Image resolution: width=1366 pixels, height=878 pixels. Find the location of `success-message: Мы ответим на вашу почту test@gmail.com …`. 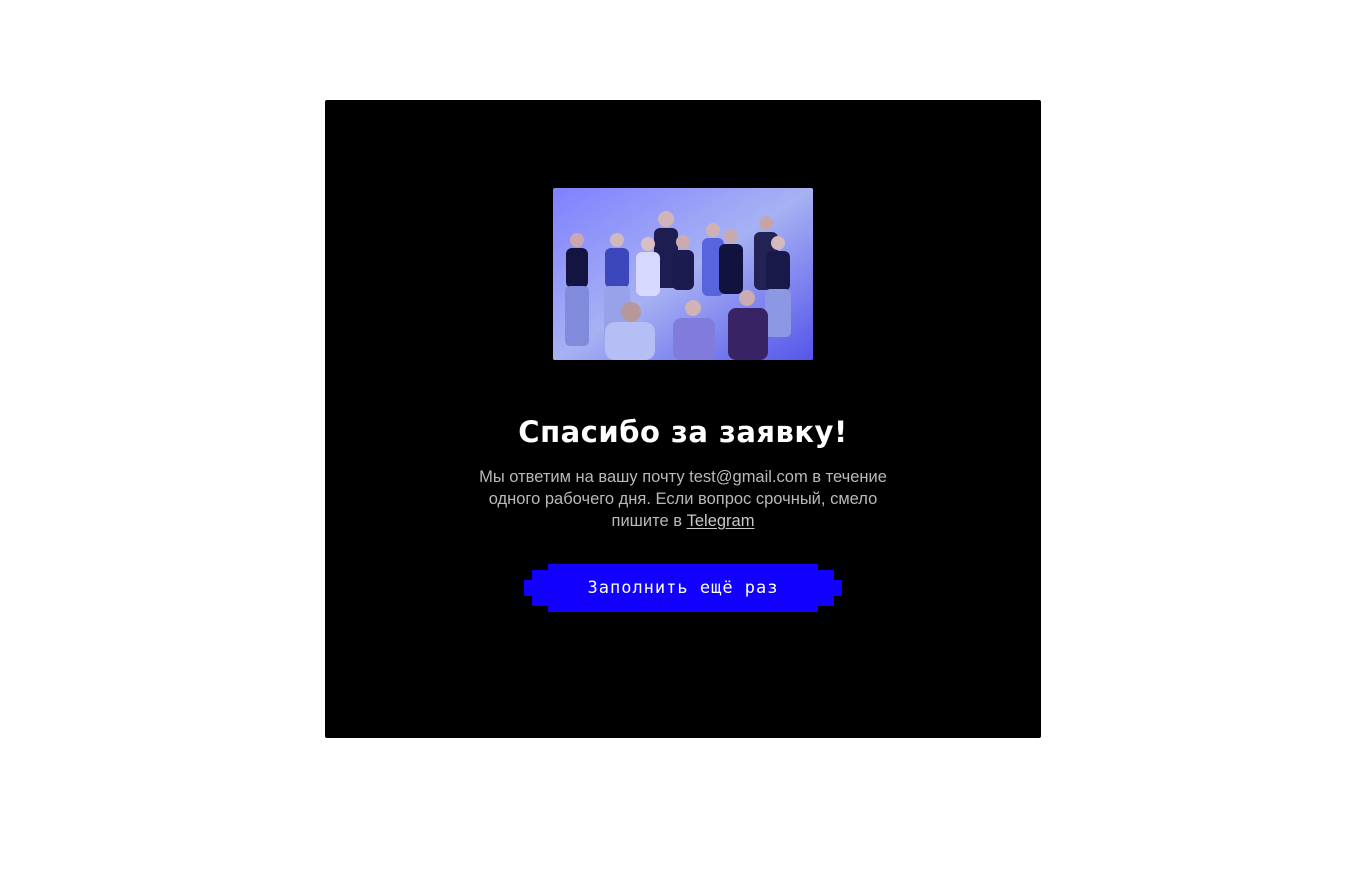

success-message: Мы ответим на вашу почту test@gmail.com … is located at coordinates (683, 499).